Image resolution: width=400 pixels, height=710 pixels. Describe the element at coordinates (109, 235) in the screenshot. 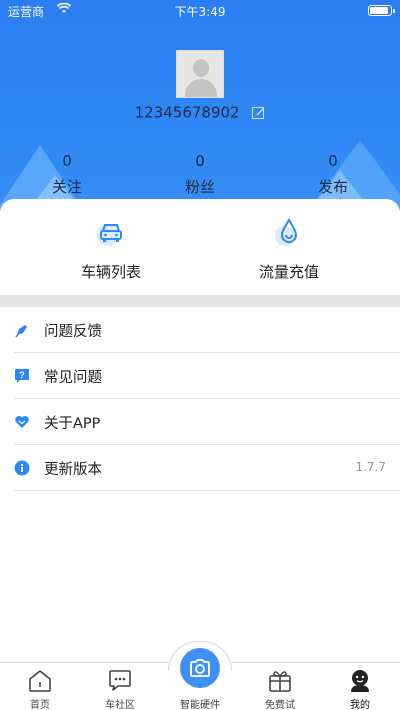

I see `car-icon` at that location.